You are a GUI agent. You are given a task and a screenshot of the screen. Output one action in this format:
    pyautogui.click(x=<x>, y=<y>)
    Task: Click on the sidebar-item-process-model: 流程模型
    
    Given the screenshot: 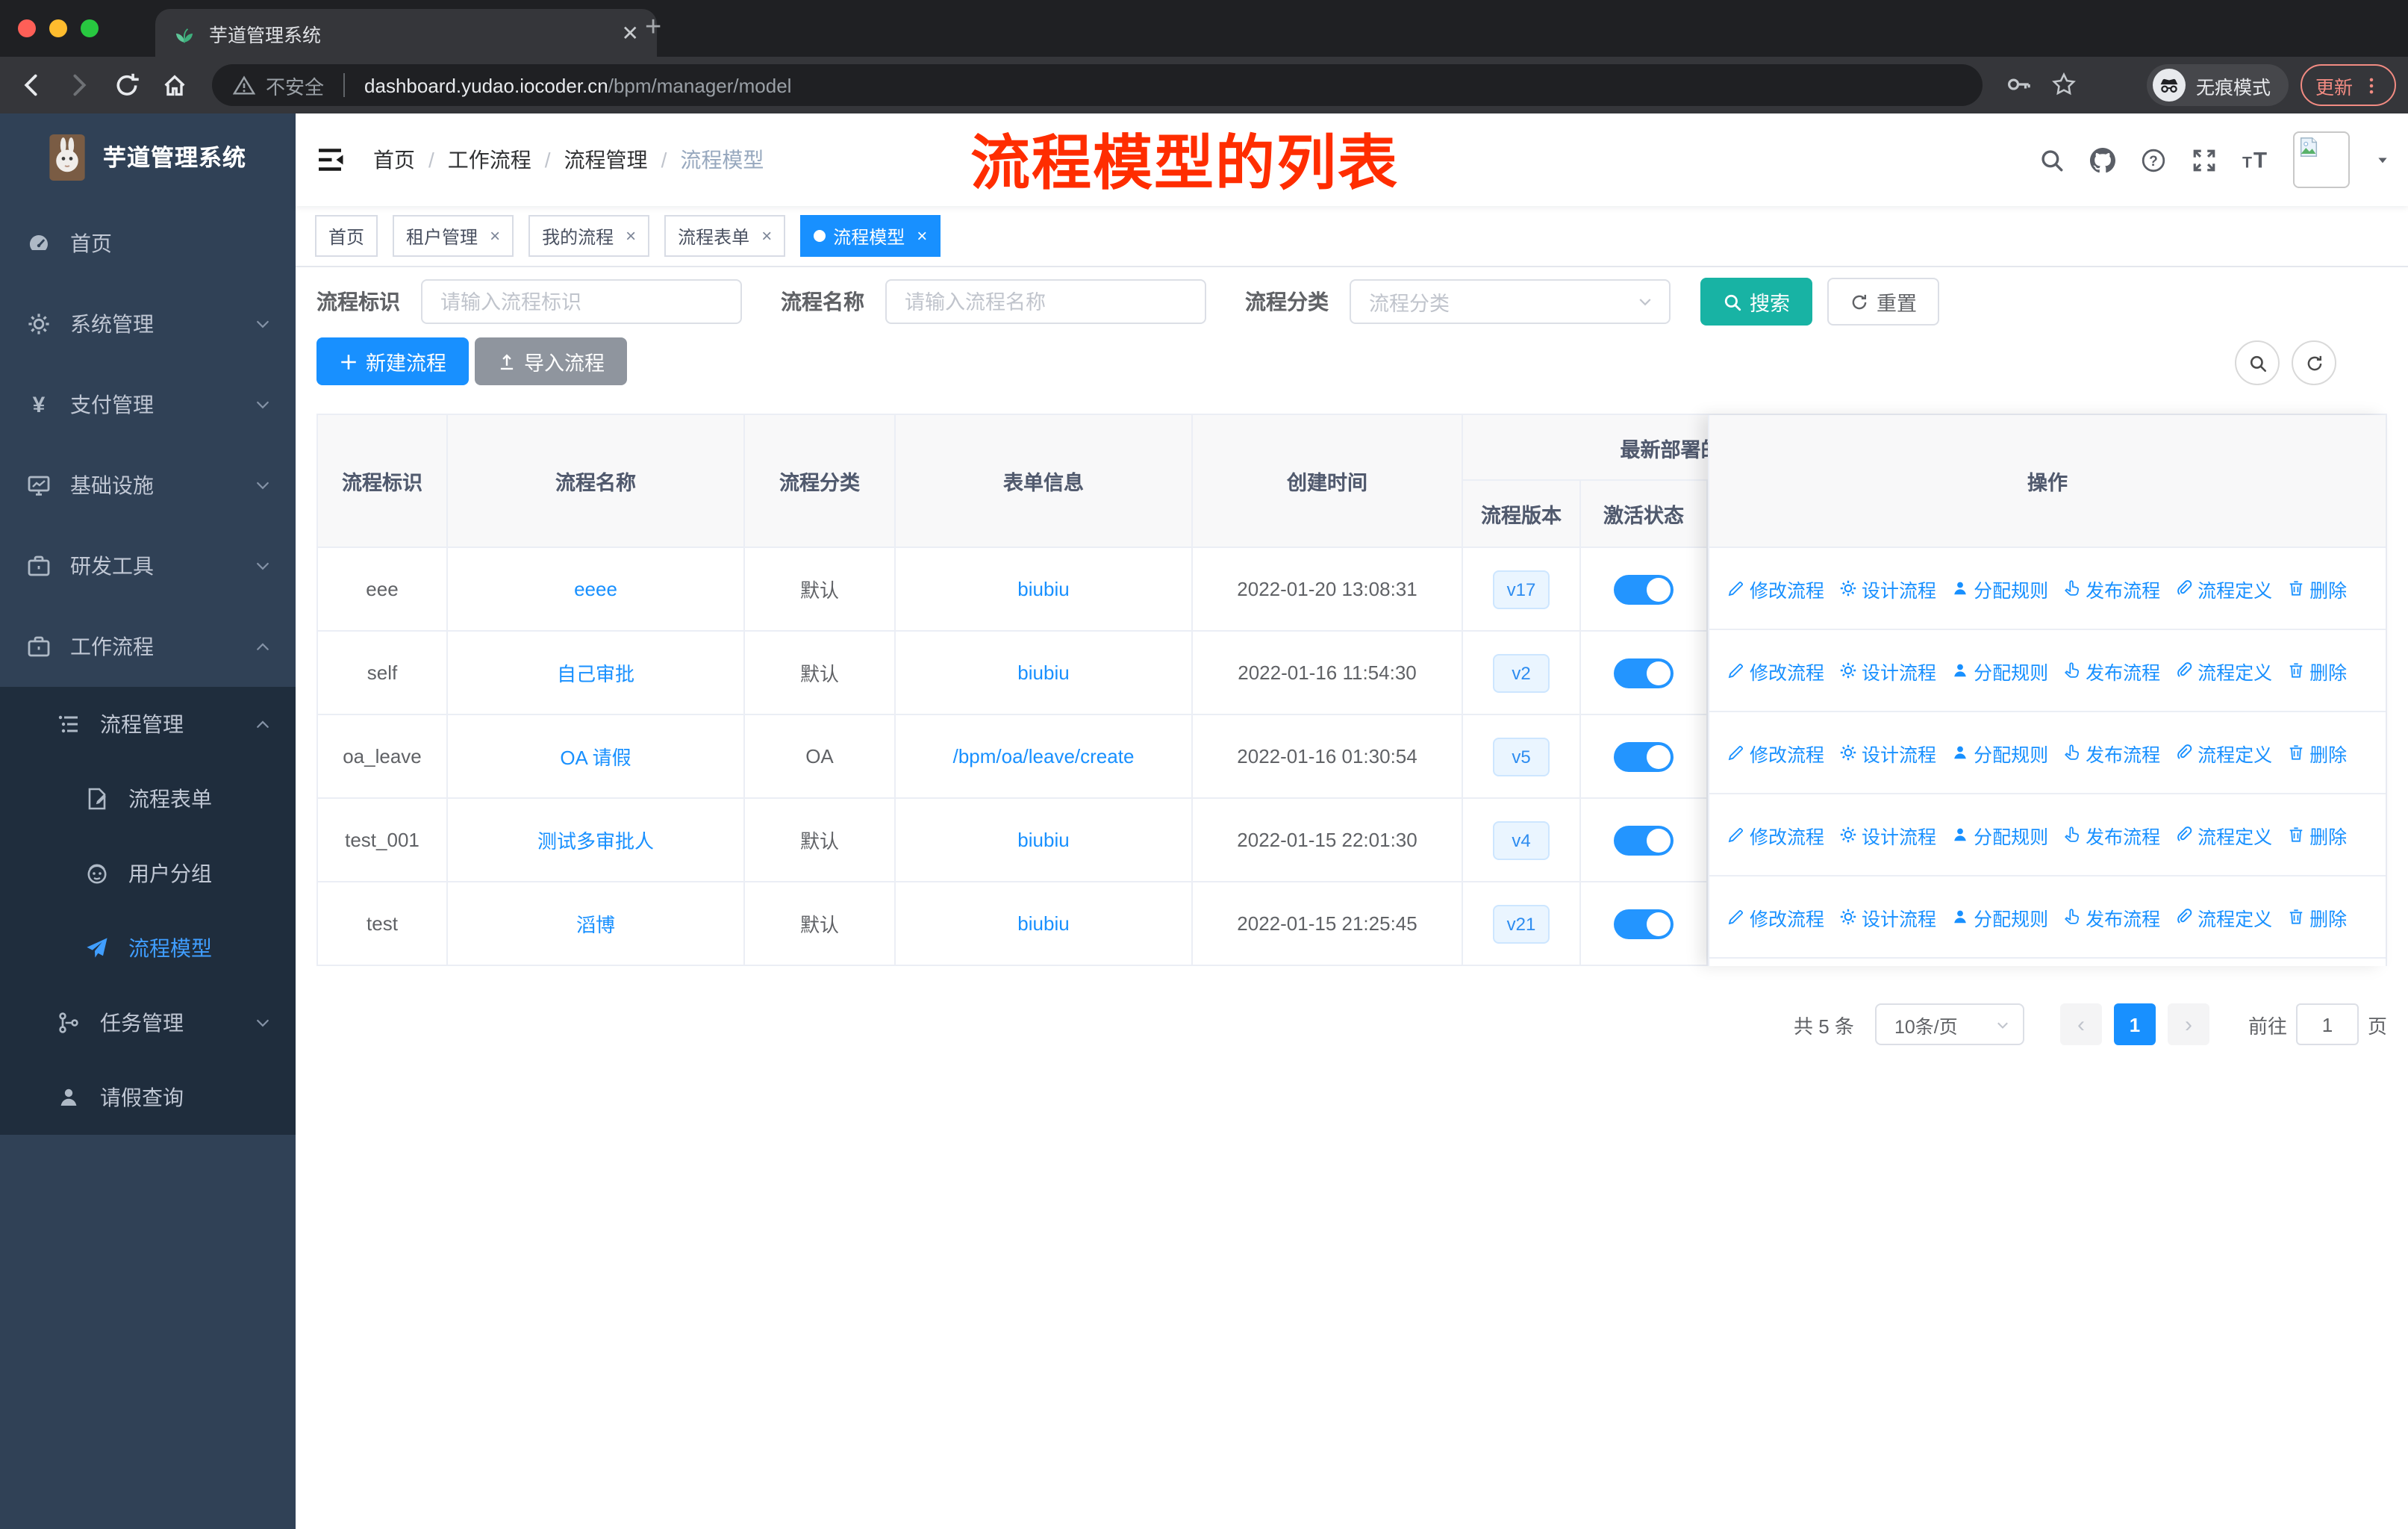 What is the action you would take?
    pyautogui.click(x=148, y=948)
    